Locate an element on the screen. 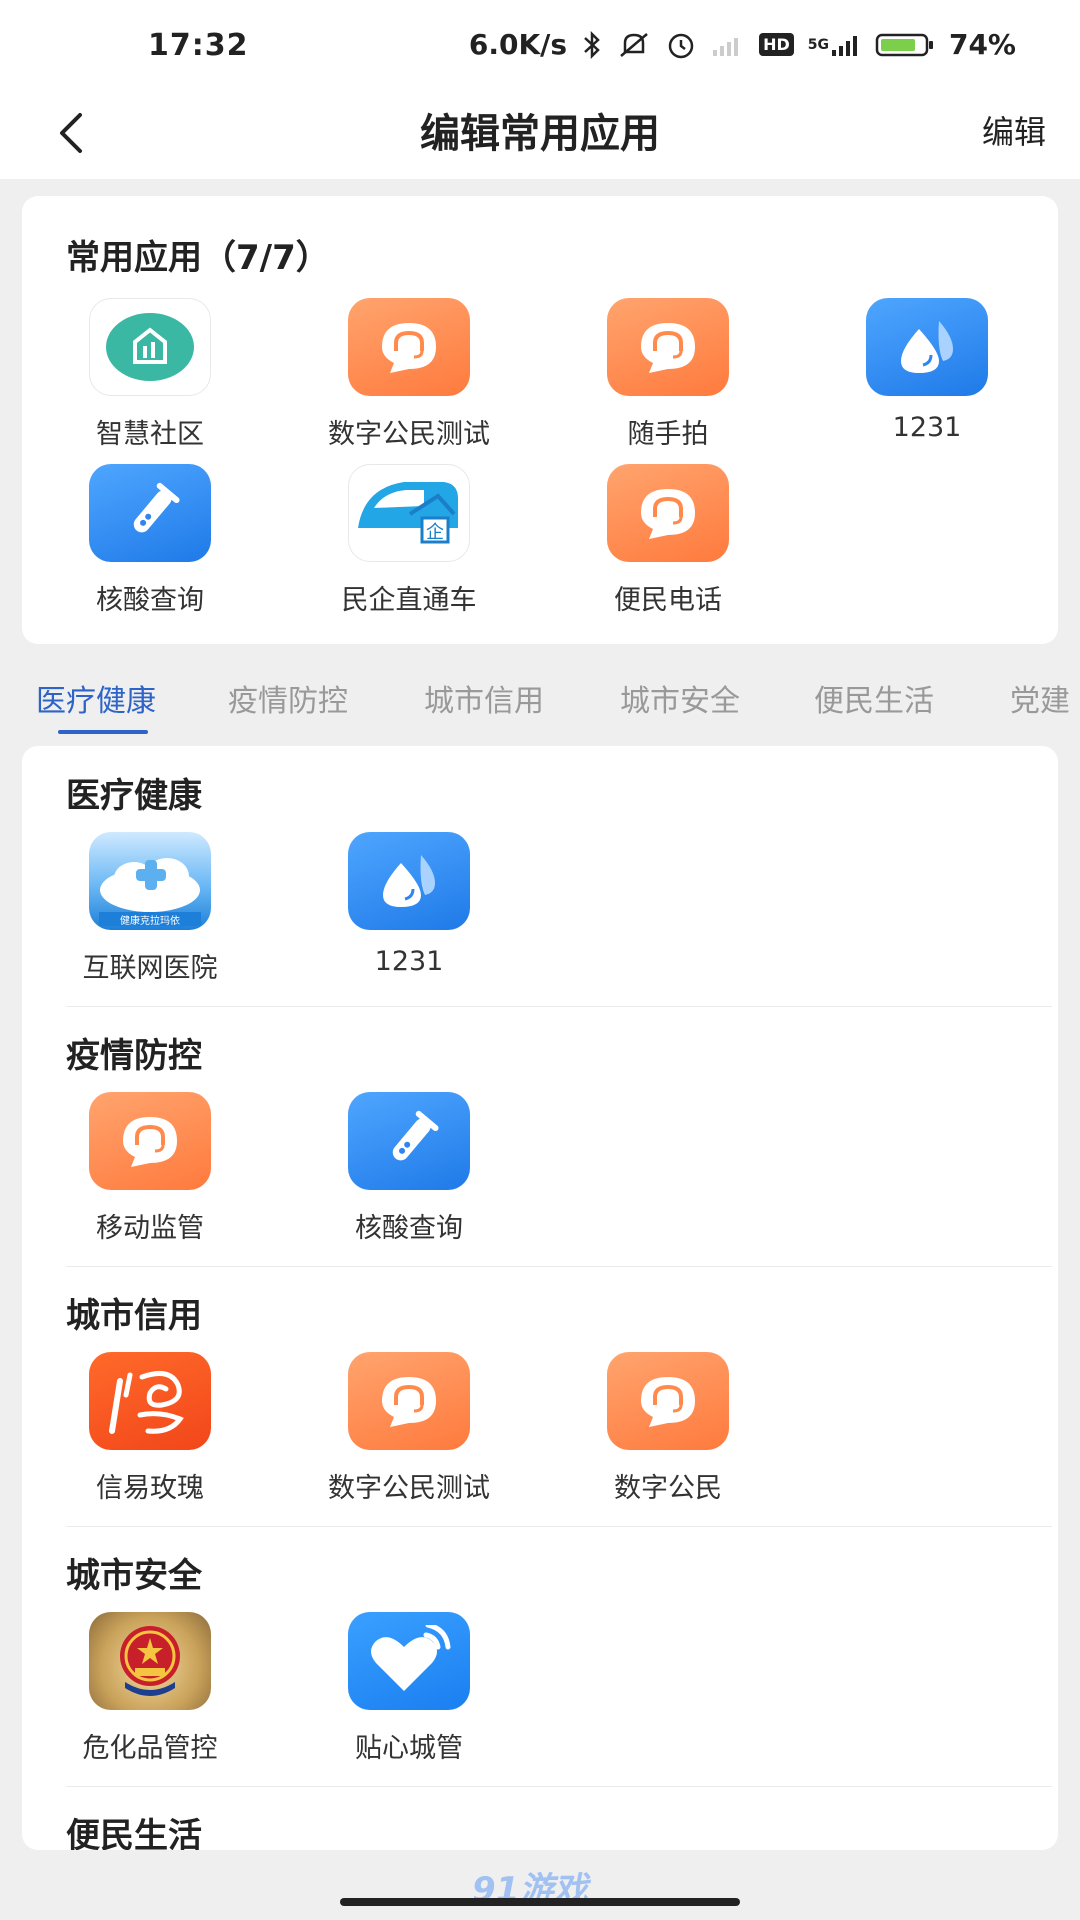 The width and height of the screenshot is (1080, 1920). svg-text: 企 is located at coordinates (435, 532).